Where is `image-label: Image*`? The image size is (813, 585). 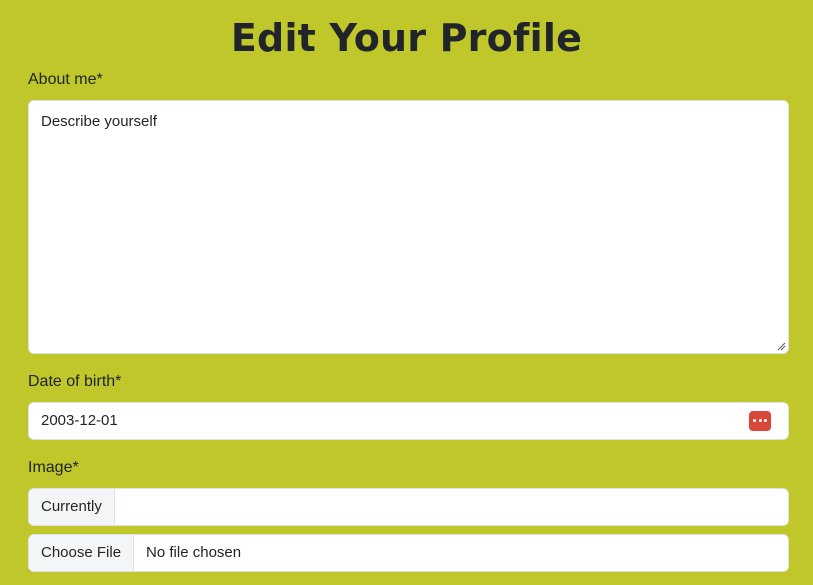
image-label: Image* is located at coordinates (53, 467).